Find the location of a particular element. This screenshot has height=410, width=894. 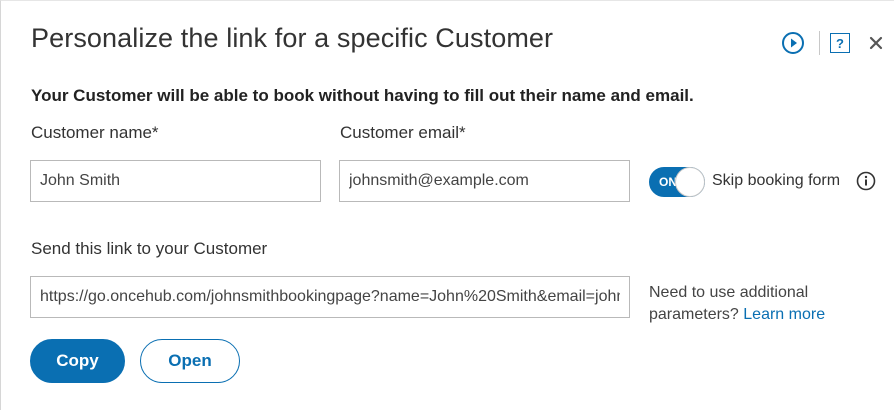

toggle-knob is located at coordinates (690, 182).